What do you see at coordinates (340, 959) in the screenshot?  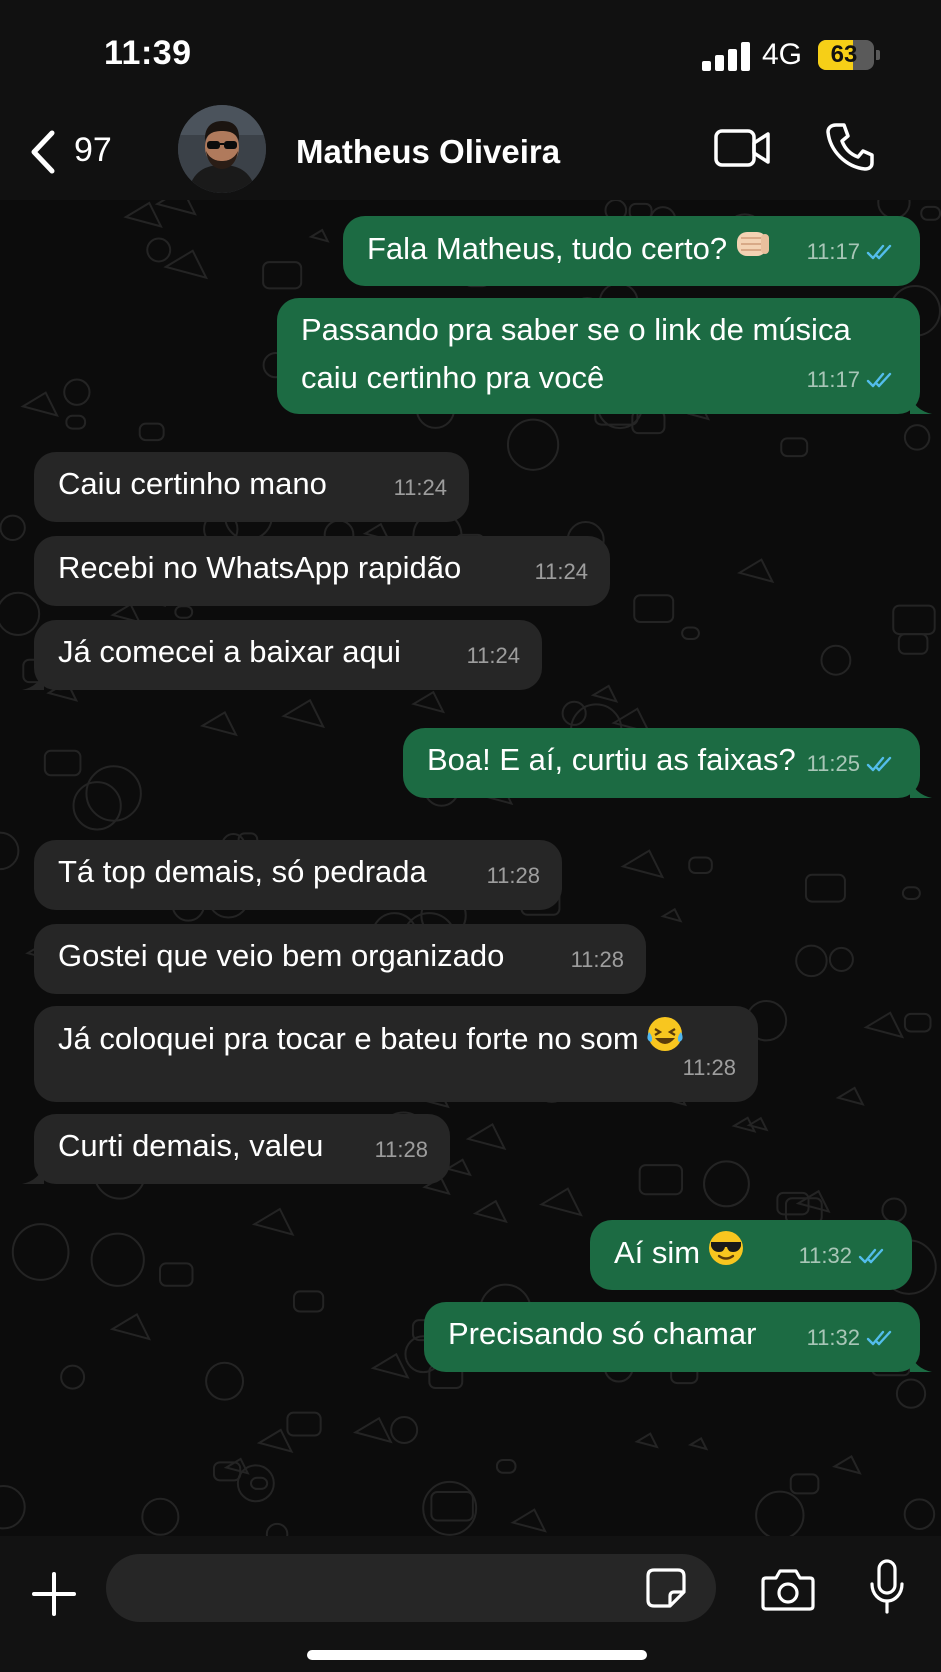 I see `incoming-message-bubble: Gostei que veio bem organizado 11:28` at bounding box center [340, 959].